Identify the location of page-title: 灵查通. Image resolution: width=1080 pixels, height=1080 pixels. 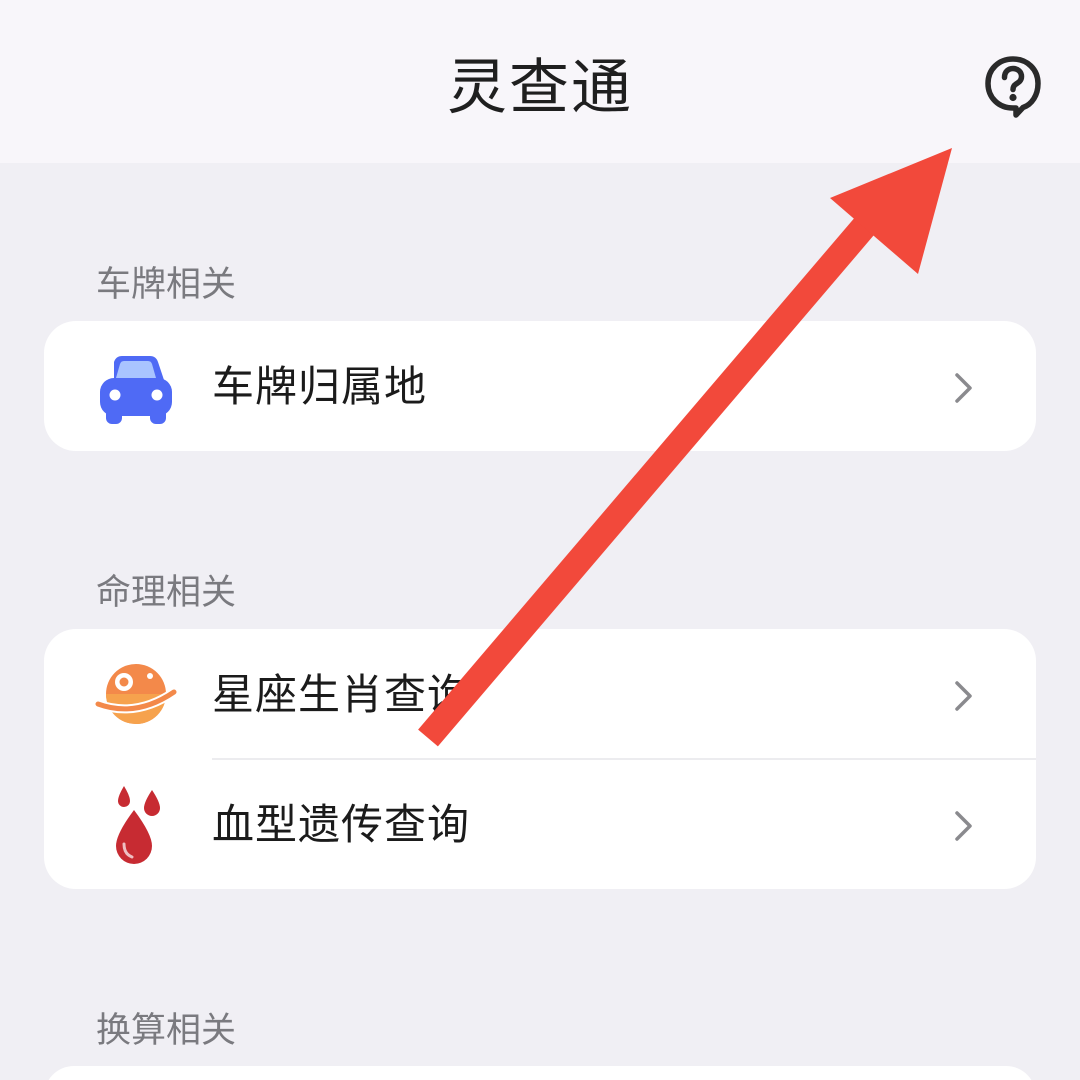
(540, 88).